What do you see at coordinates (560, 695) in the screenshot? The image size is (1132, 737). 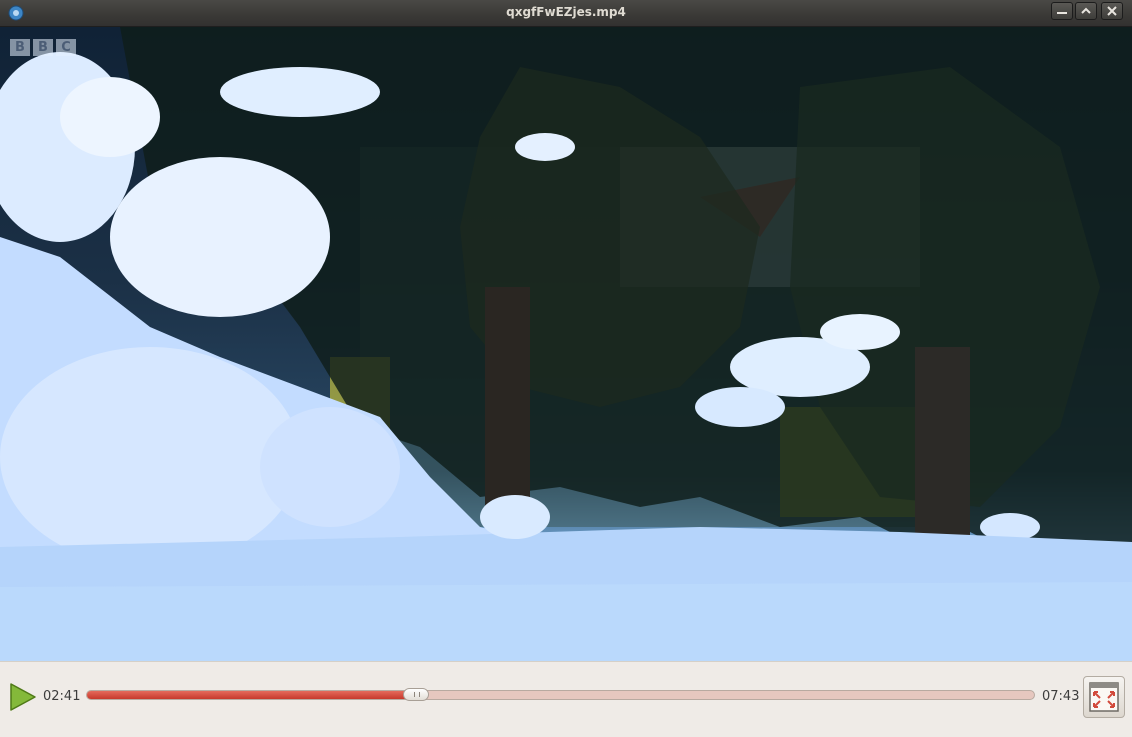 I see `seek-bar` at bounding box center [560, 695].